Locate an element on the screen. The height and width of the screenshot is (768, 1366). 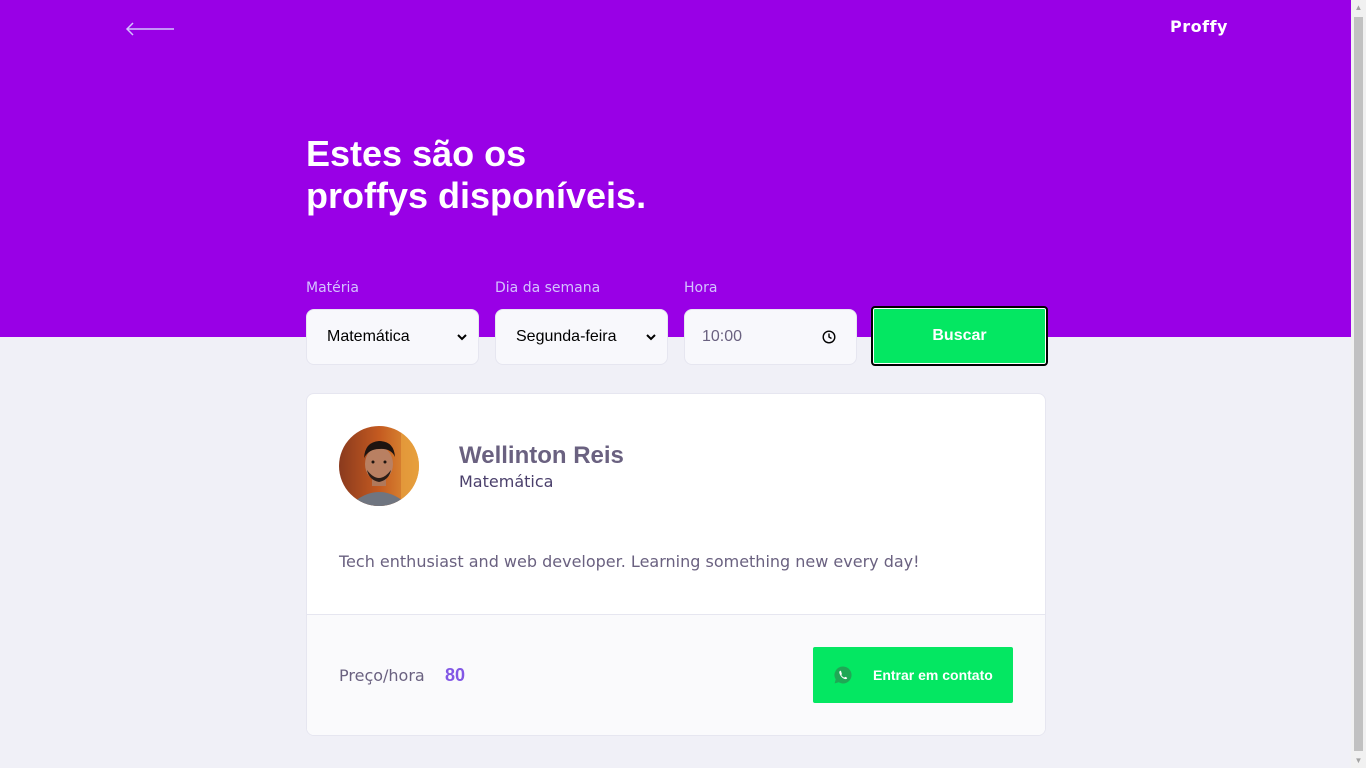
card-footer: Preço/hora 80 Entrar em contato is located at coordinates (676, 674).